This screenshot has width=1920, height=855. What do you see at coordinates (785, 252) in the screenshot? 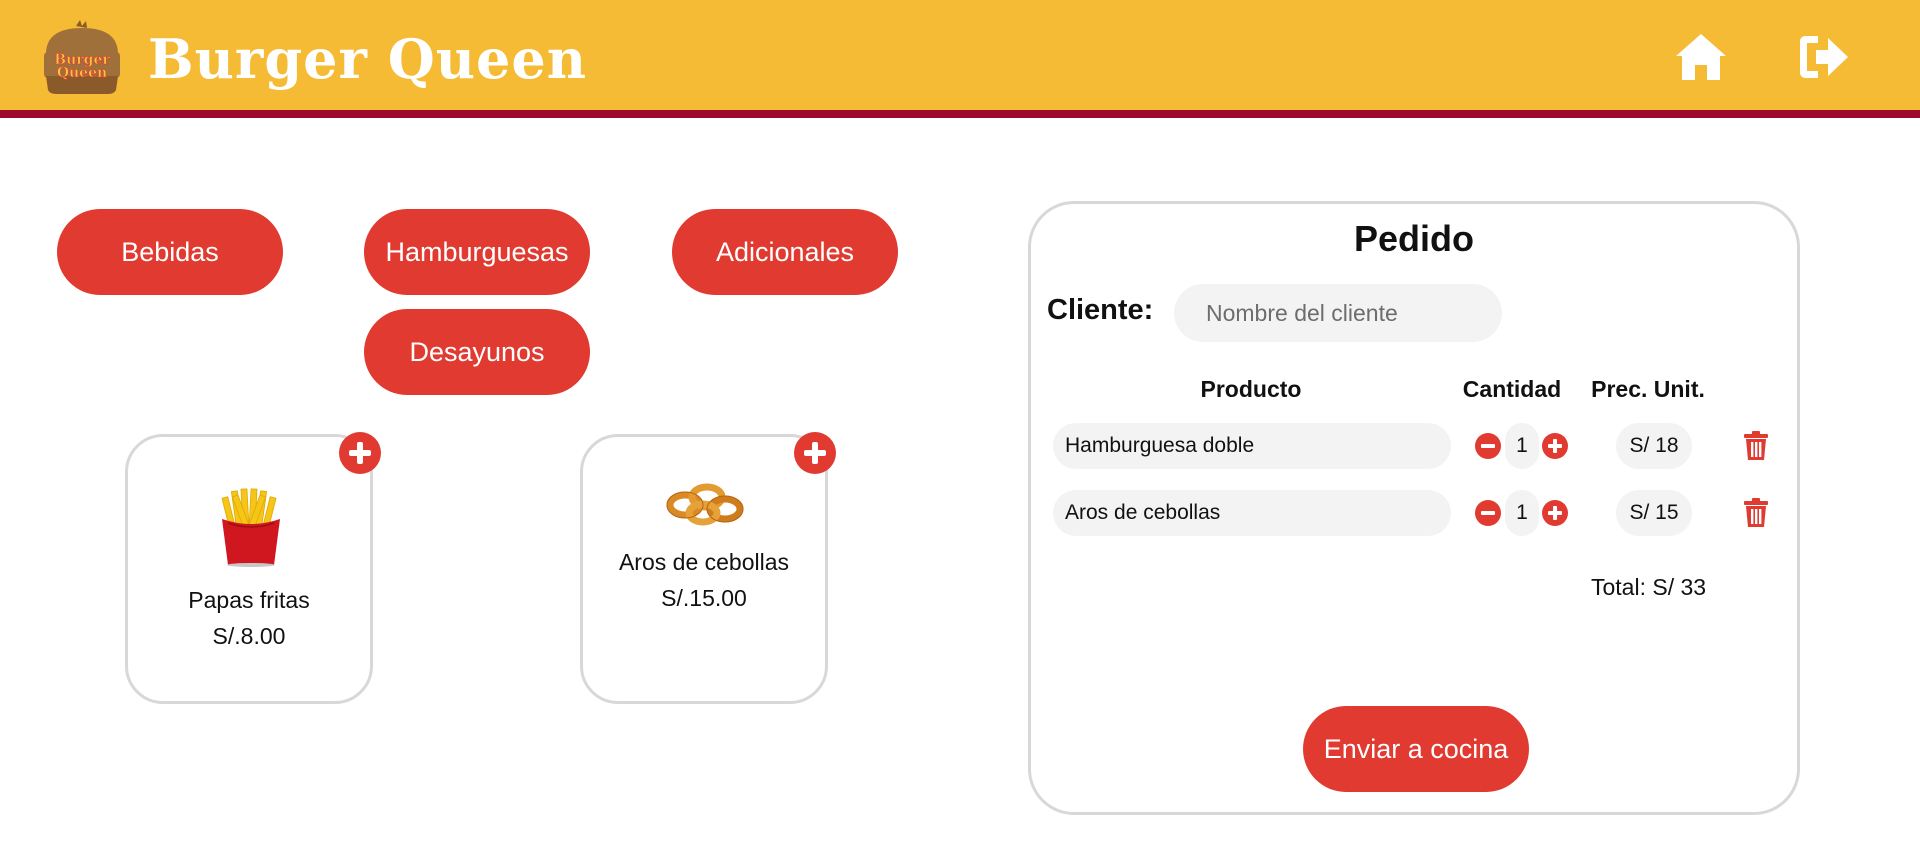
I see `category-button-adicionales: Adicionales` at bounding box center [785, 252].